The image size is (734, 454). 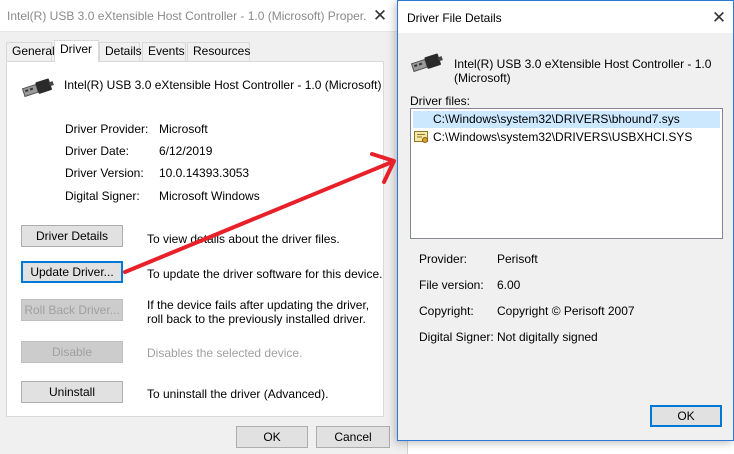 What do you see at coordinates (76, 51) in the screenshot?
I see `tab-driver: Driver` at bounding box center [76, 51].